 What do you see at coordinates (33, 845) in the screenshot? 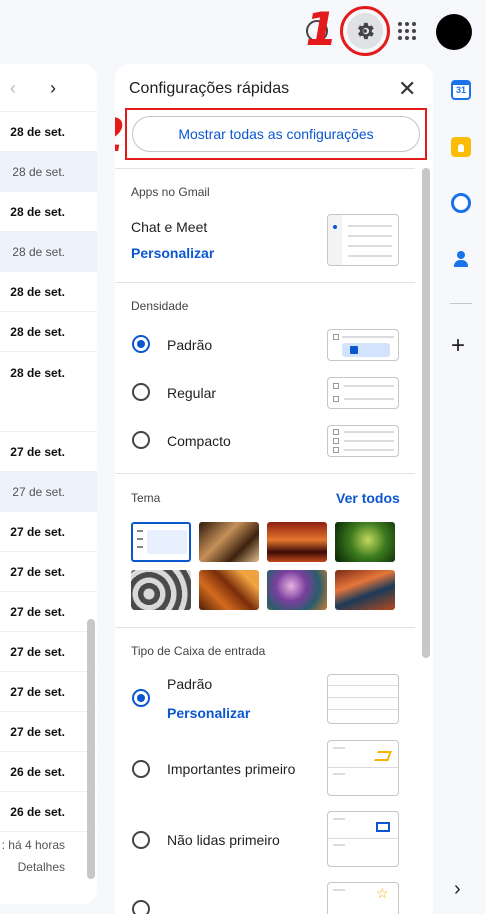
I see `activity-time: : há 4 horas` at bounding box center [33, 845].